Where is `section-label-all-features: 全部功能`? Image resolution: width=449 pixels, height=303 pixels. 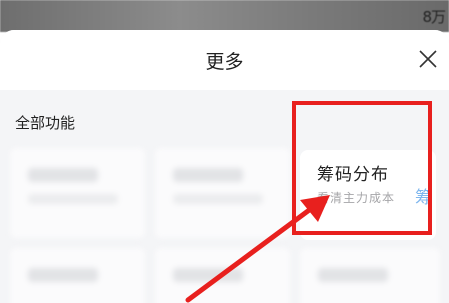 section-label-all-features: 全部功能 is located at coordinates (45, 123).